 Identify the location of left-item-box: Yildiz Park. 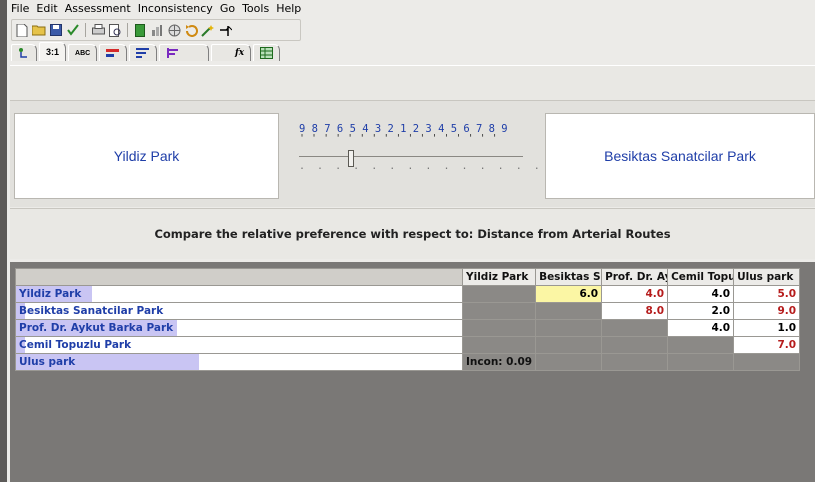
(146, 156).